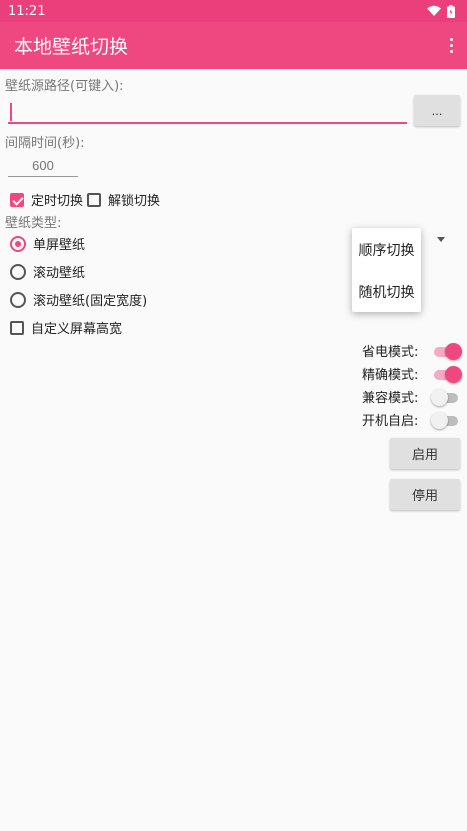 This screenshot has height=831, width=467. What do you see at coordinates (425, 494) in the screenshot?
I see `disable-button: 停用` at bounding box center [425, 494].